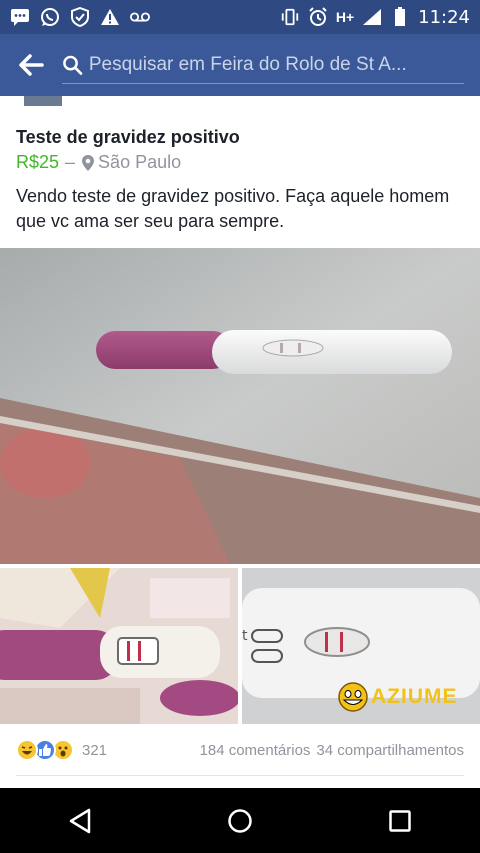  What do you see at coordinates (95, 750) in the screenshot?
I see `reaction-count: 321` at bounding box center [95, 750].